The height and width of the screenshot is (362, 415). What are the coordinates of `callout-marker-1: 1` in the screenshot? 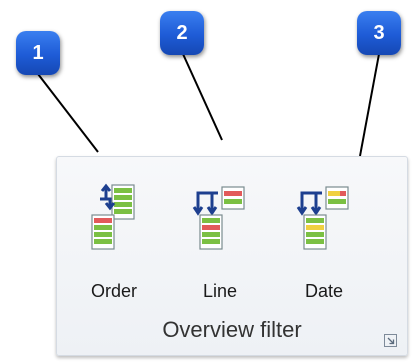 It's located at (38, 53).